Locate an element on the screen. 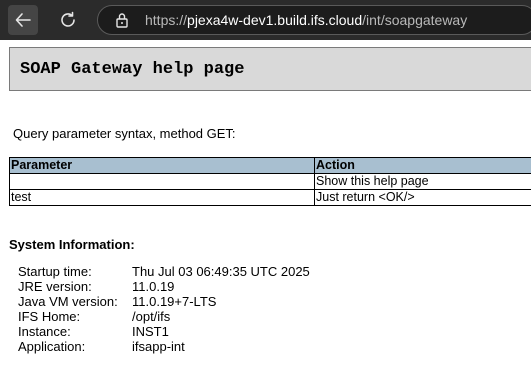 The height and width of the screenshot is (372, 531). back-button is located at coordinates (23, 20).